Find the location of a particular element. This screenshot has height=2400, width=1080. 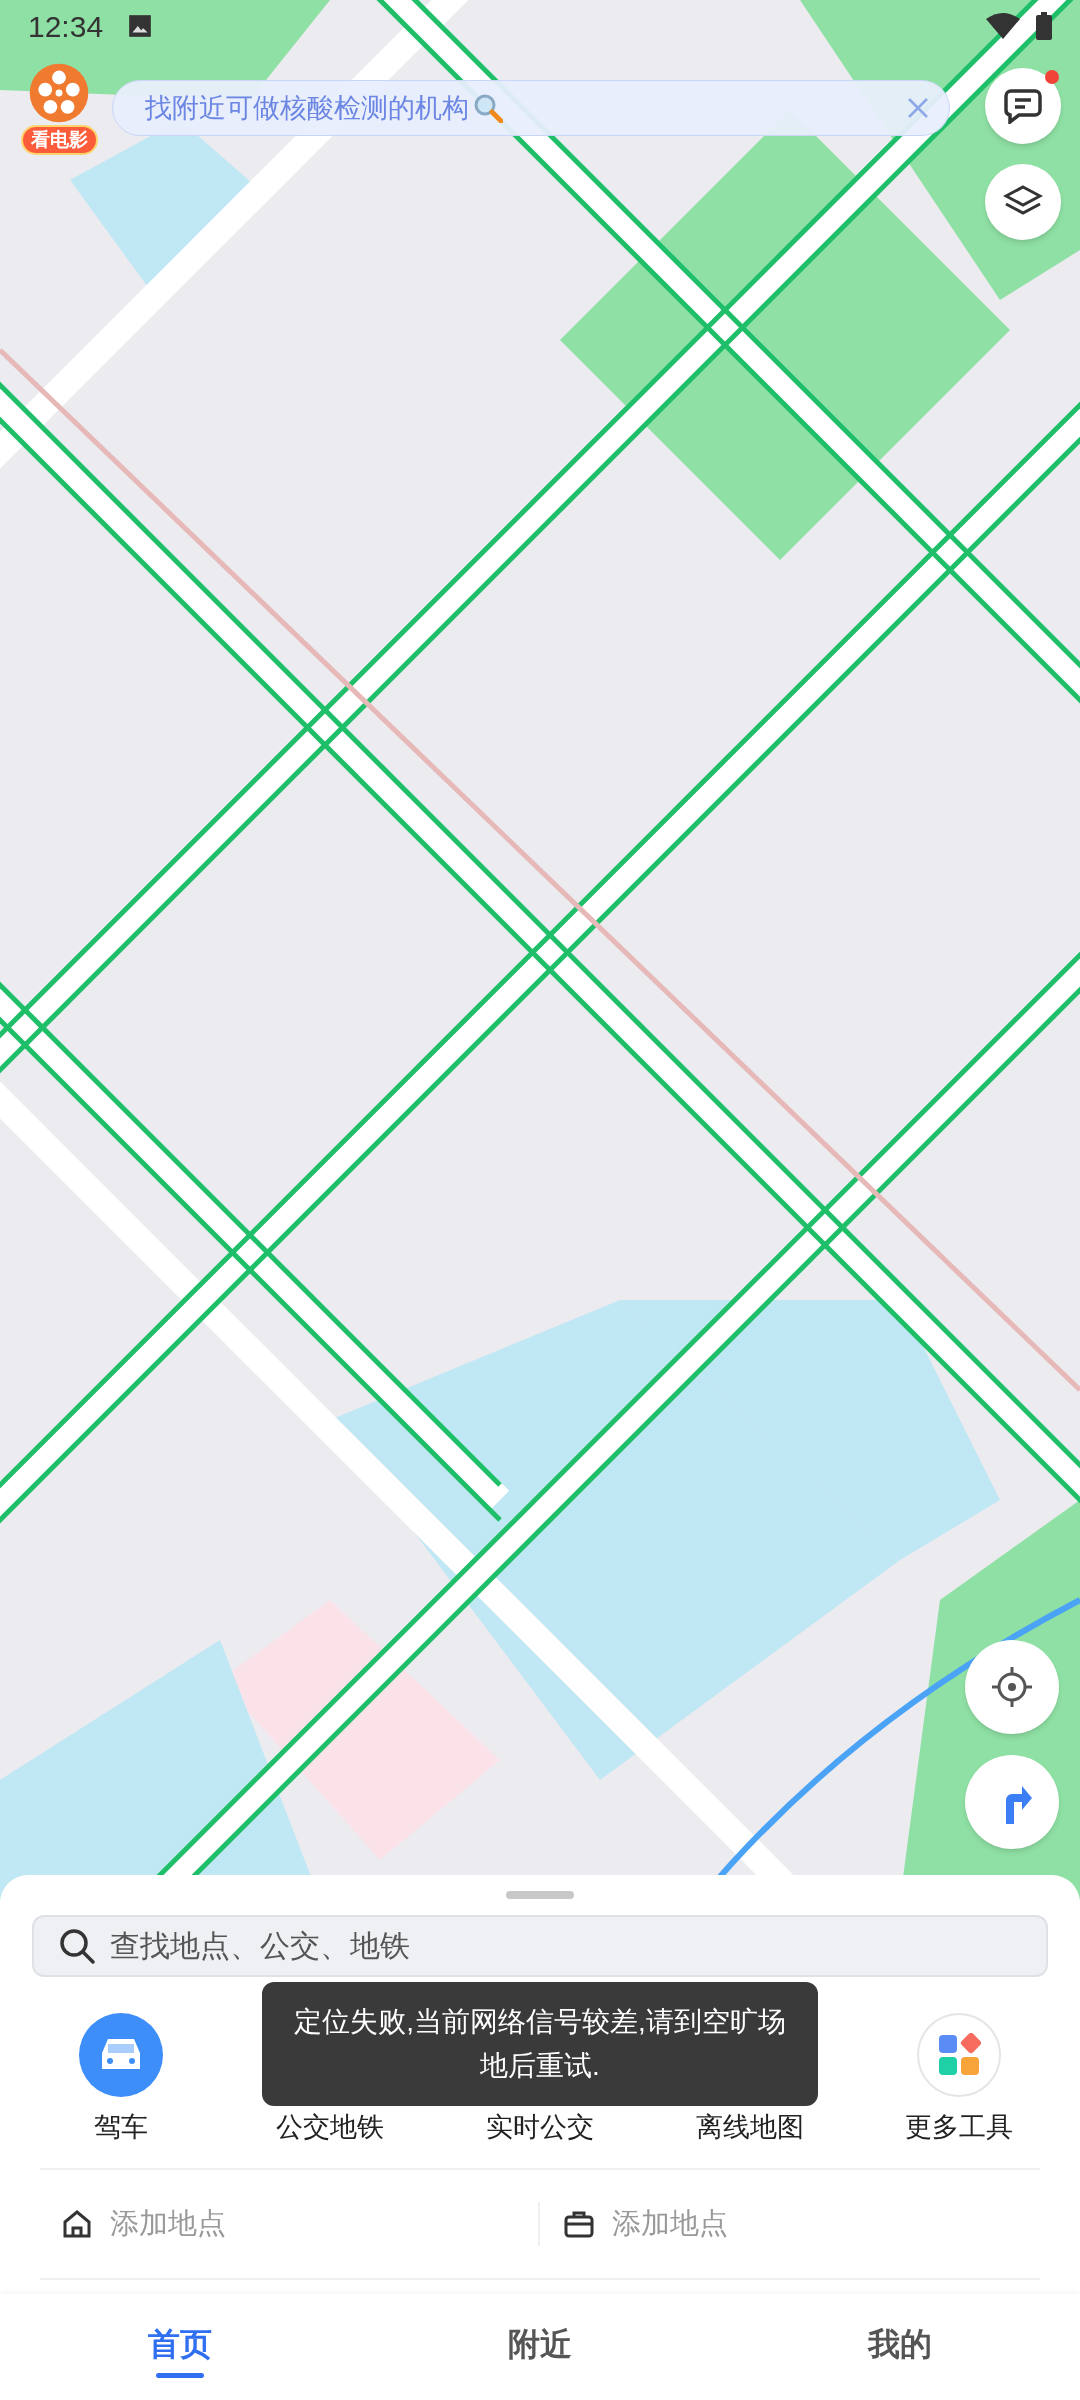

image-icon is located at coordinates (140, 26).